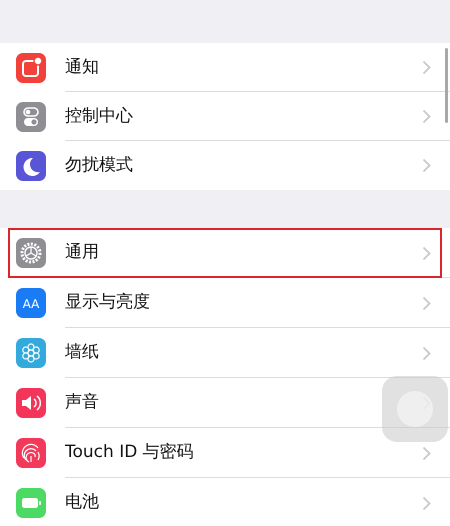 The width and height of the screenshot is (450, 526). What do you see at coordinates (99, 165) in the screenshot?
I see `settings-item: 勿扰模式` at bounding box center [99, 165].